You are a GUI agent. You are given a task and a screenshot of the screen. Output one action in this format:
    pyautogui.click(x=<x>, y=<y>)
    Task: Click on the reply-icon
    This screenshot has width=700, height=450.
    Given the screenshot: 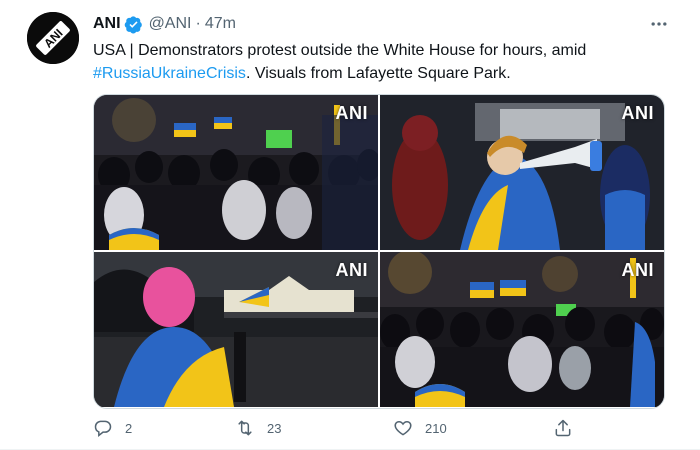 What is the action you would take?
    pyautogui.click(x=103, y=429)
    